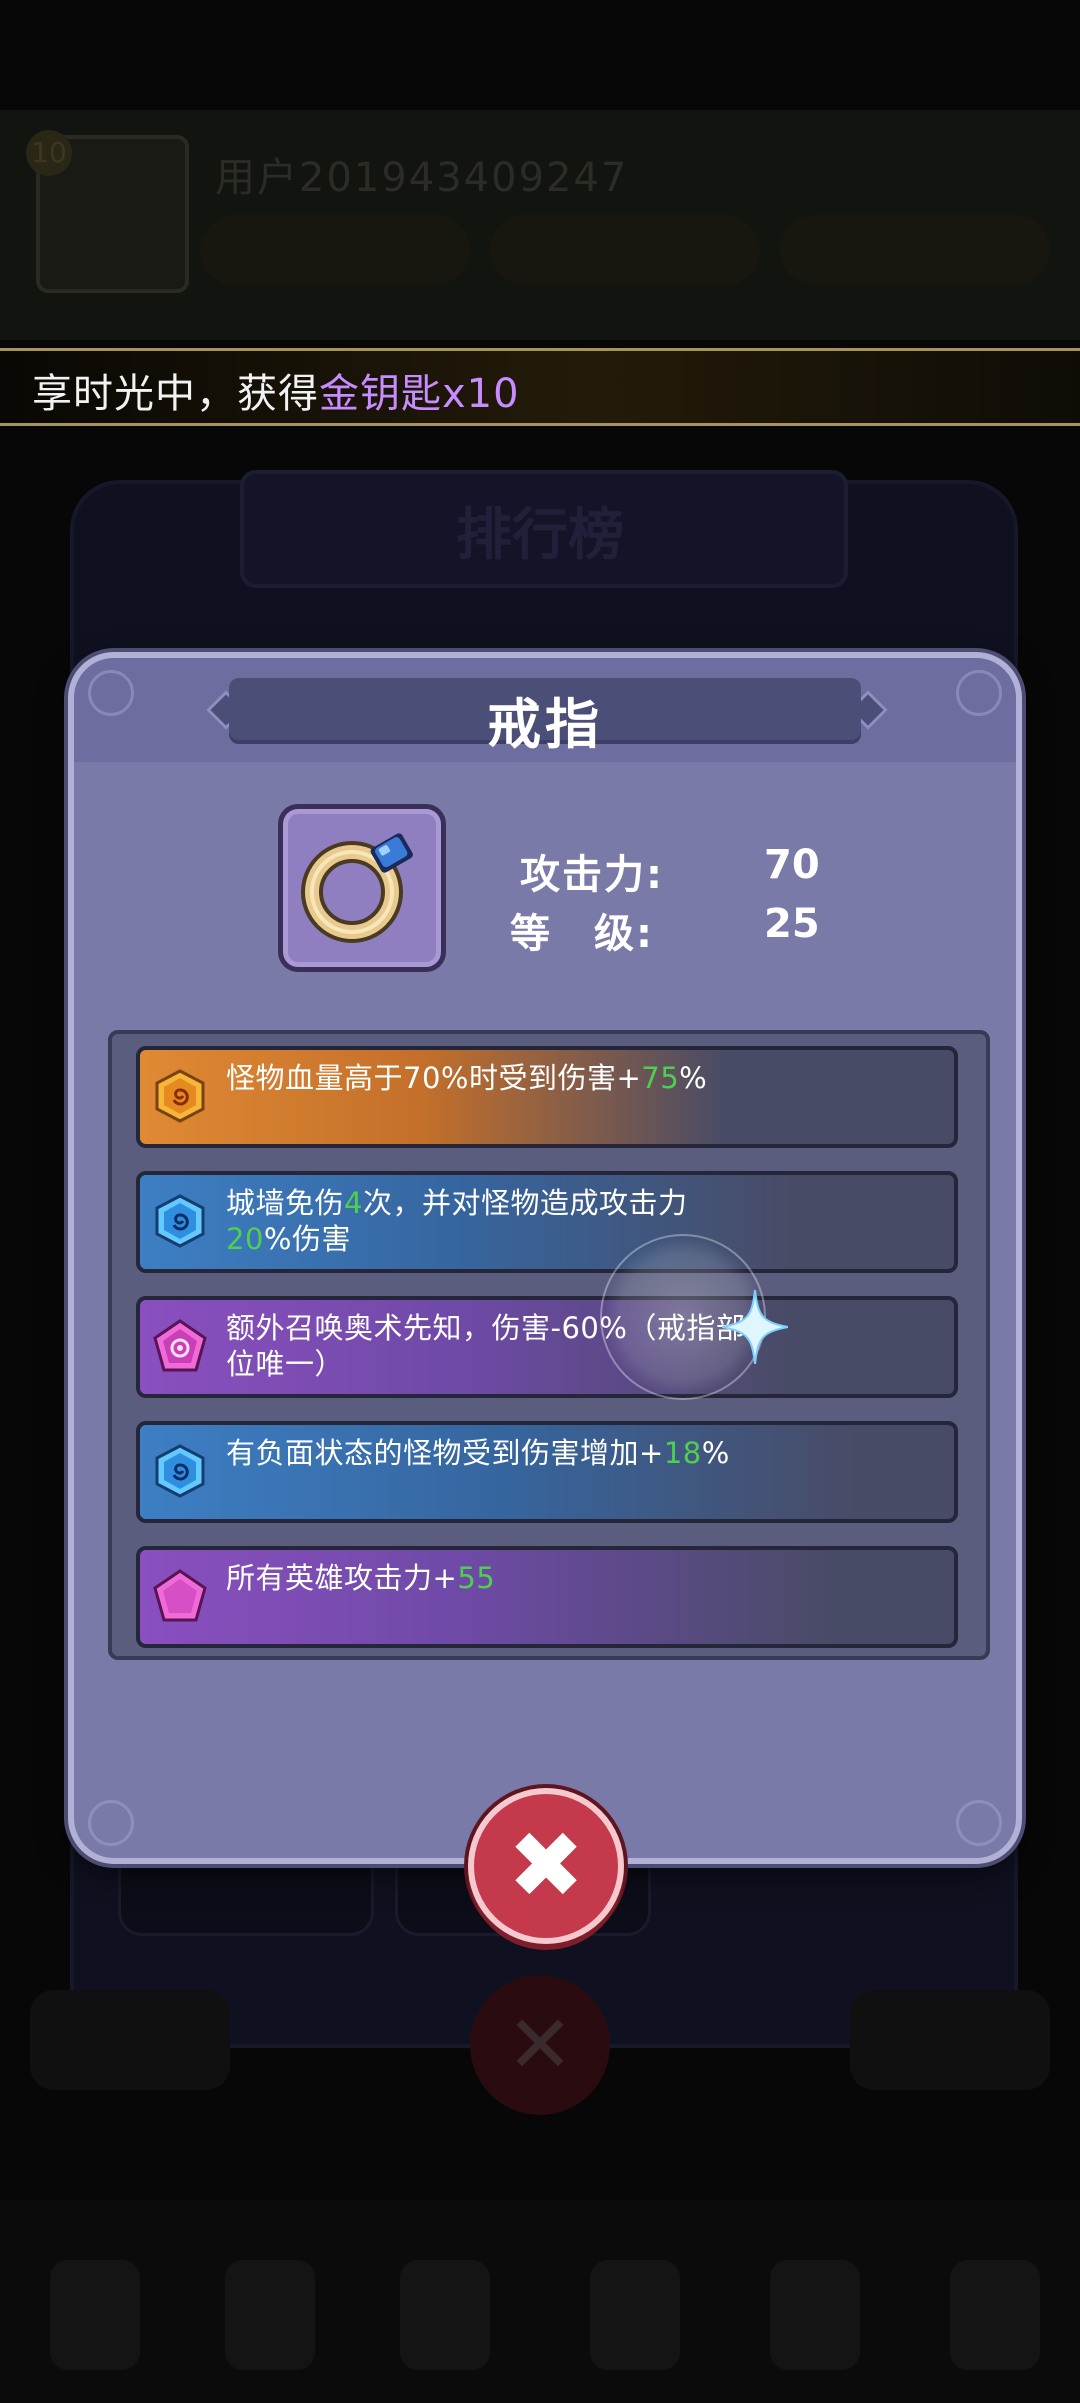 The height and width of the screenshot is (2403, 1080). I want to click on affix-text: 所有英雄攻击力+55, so click(361, 1578).